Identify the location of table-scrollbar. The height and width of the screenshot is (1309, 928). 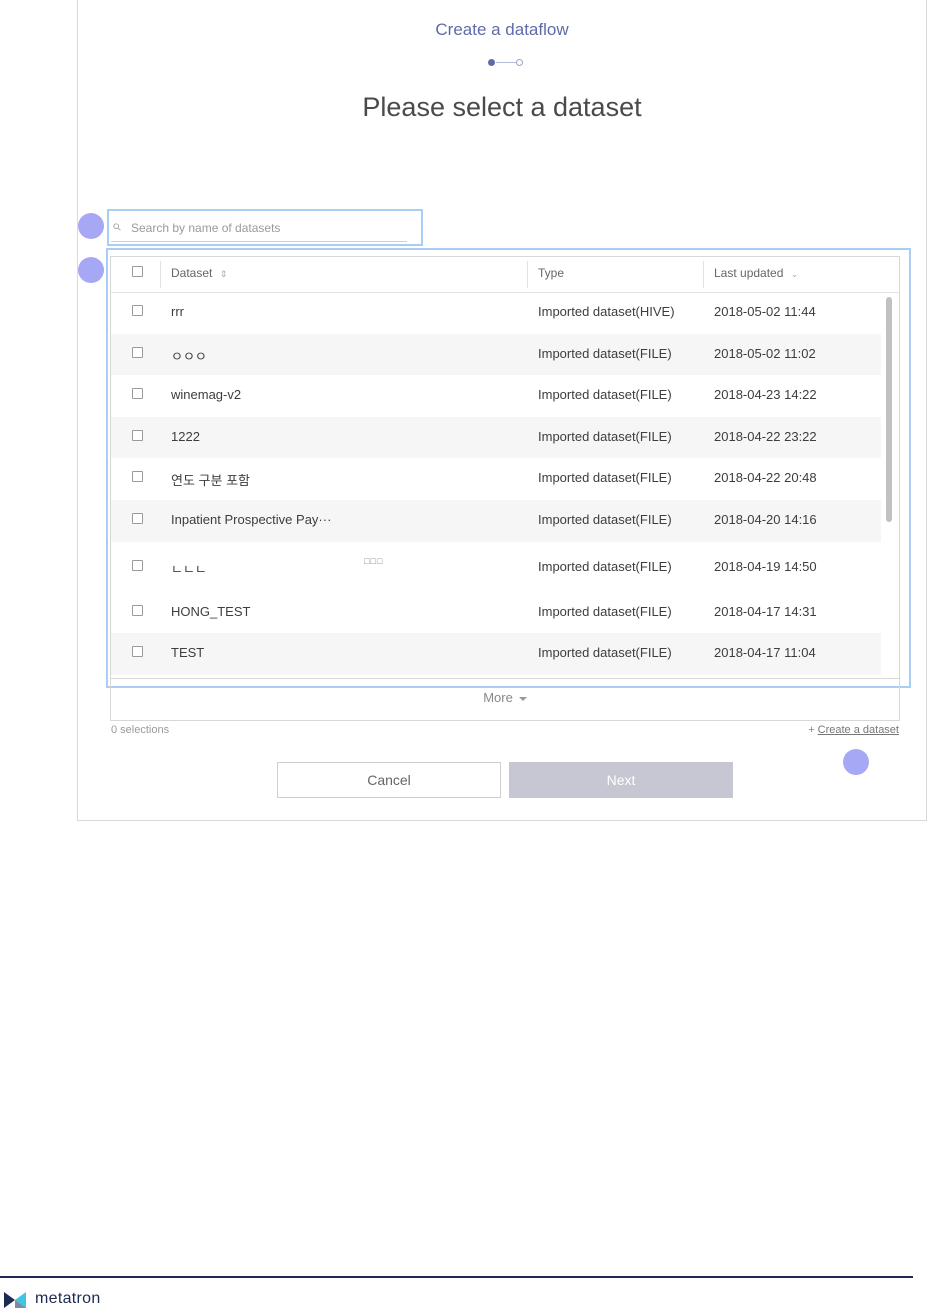
(889, 409).